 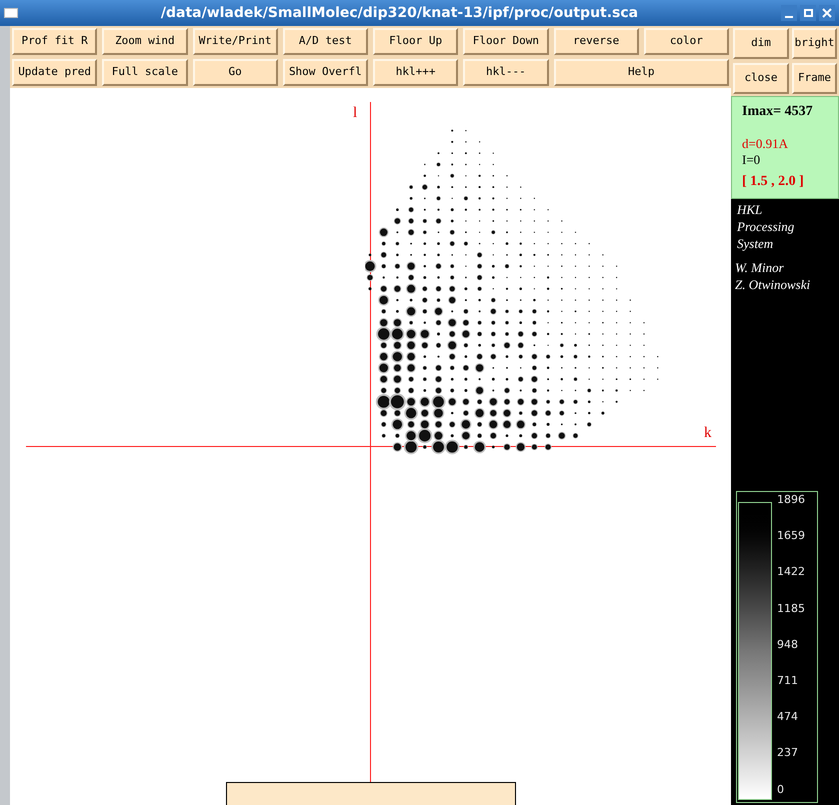 I want to click on minimize-icon, so click(x=789, y=13).